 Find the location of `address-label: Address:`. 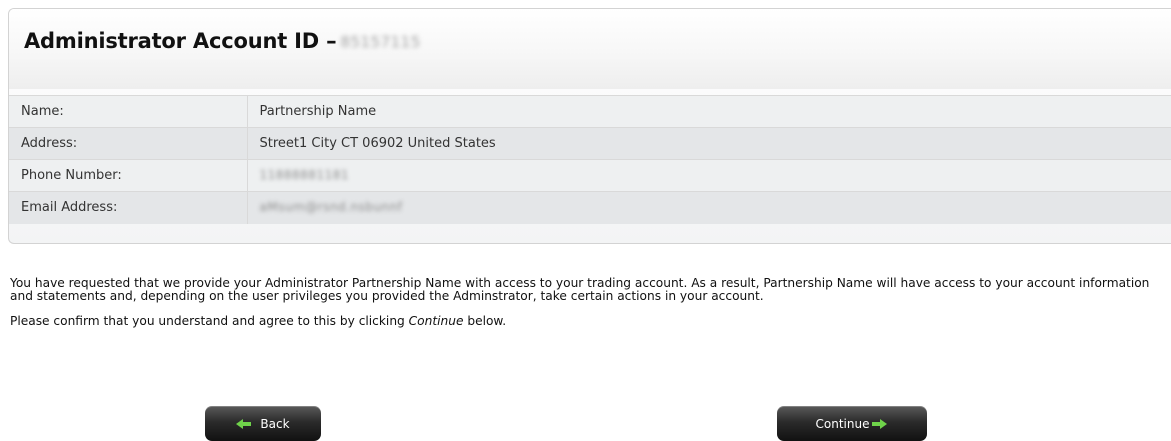

address-label: Address: is located at coordinates (128, 143).